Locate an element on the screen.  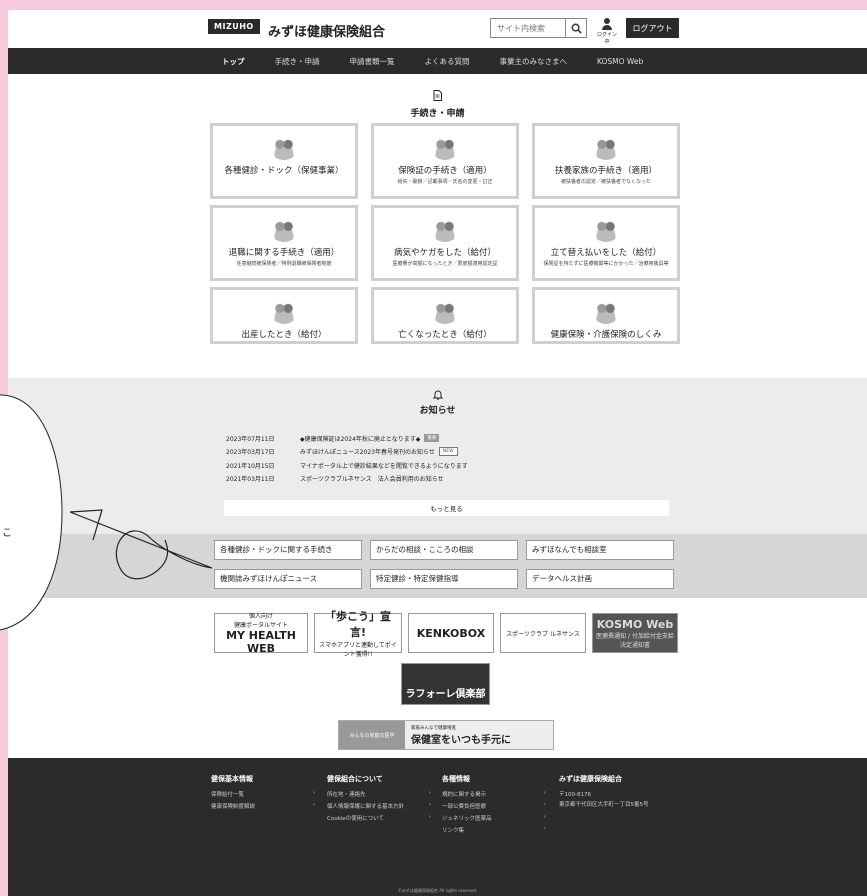
procedures-title: 手続き・申請 is located at coordinates (437, 114).